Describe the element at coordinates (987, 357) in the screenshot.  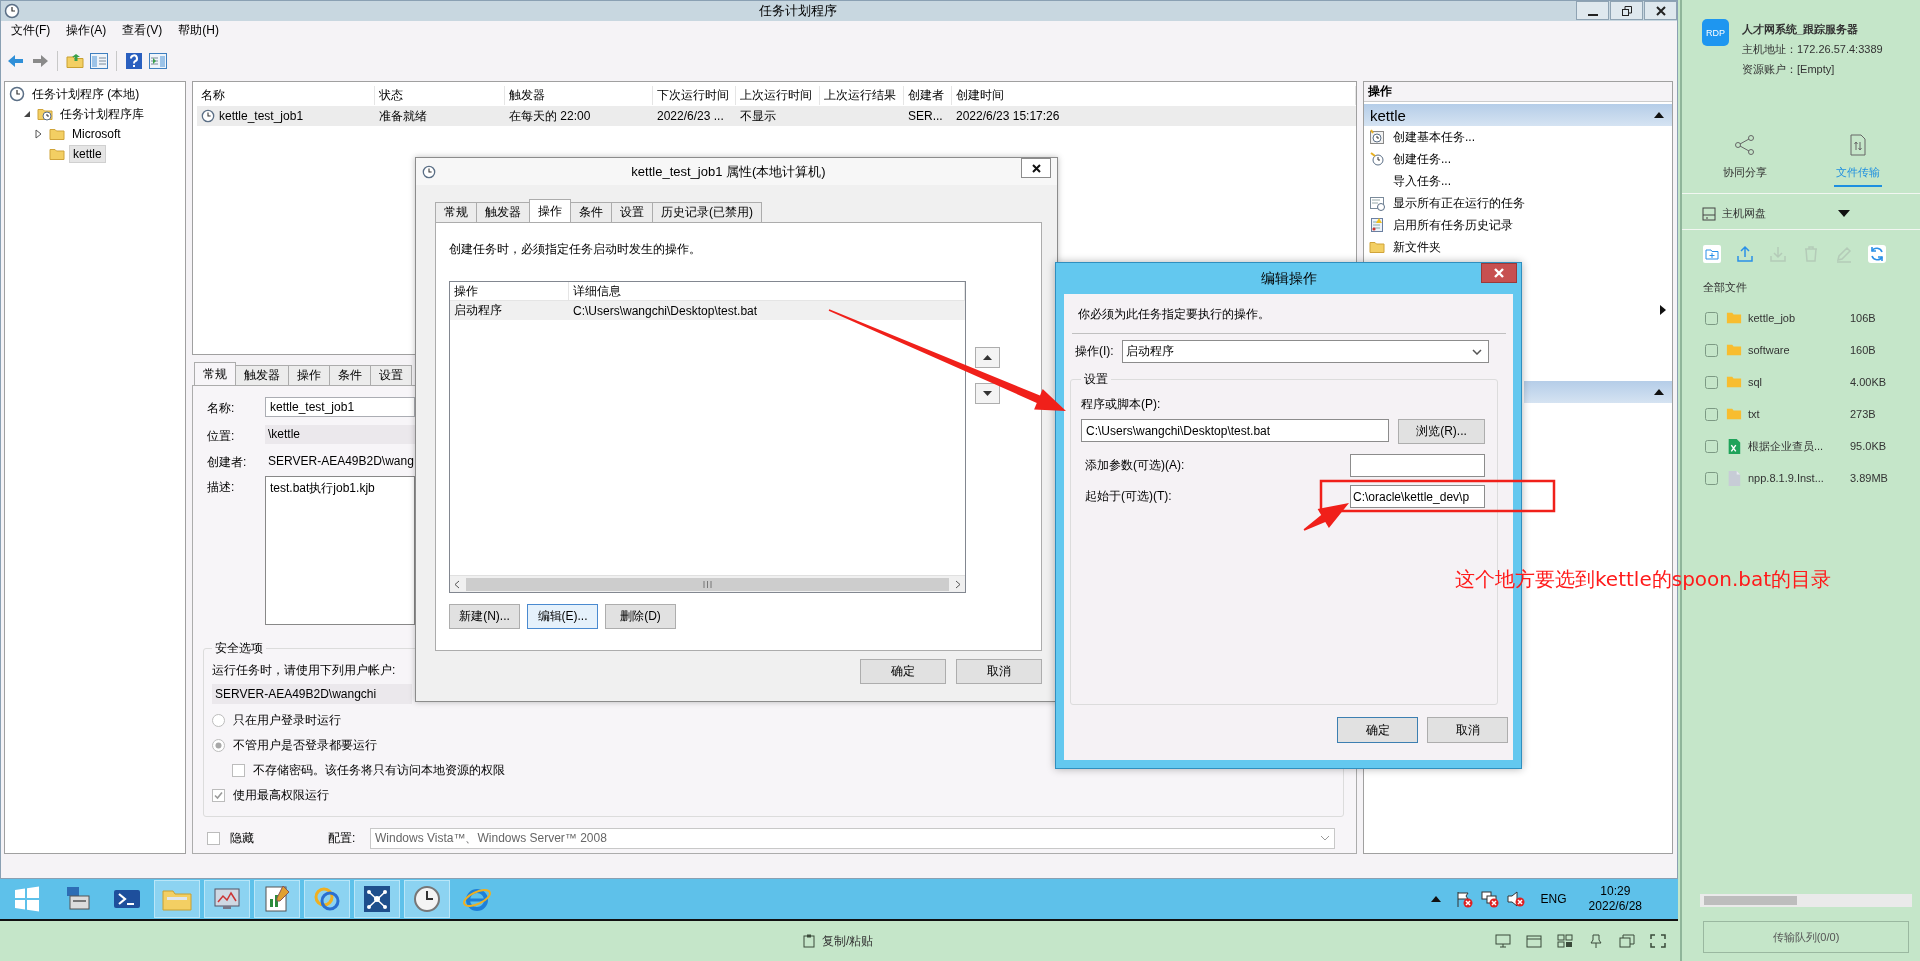
I see `move-up-button` at that location.